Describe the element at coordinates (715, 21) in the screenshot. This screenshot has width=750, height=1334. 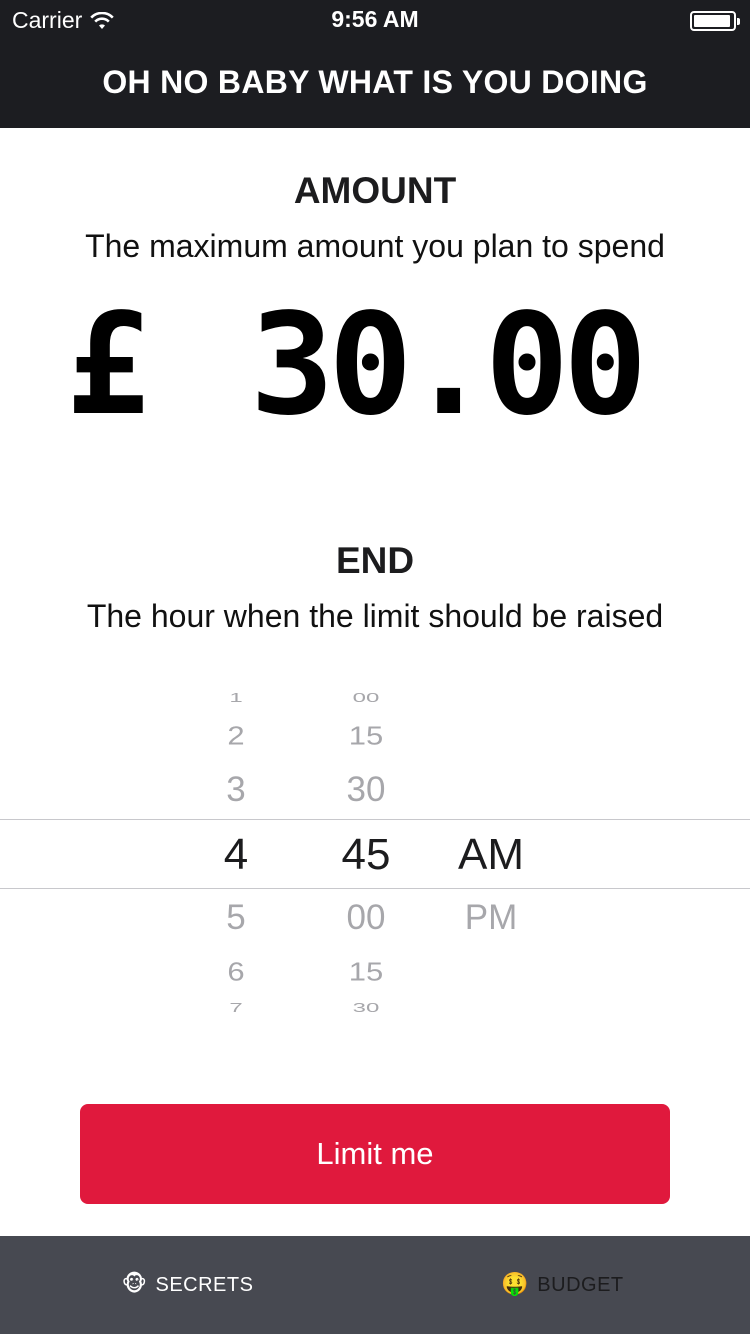
I see `battery-icon` at that location.